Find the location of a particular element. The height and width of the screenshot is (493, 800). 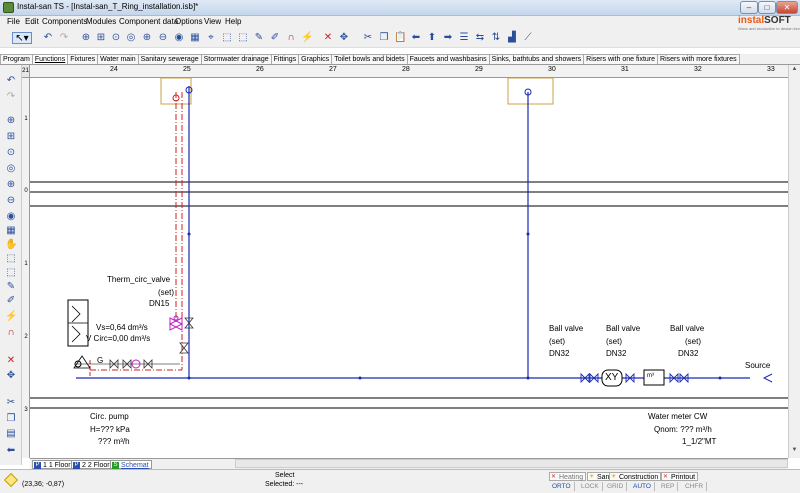

minimize-button: – is located at coordinates (749, 7).